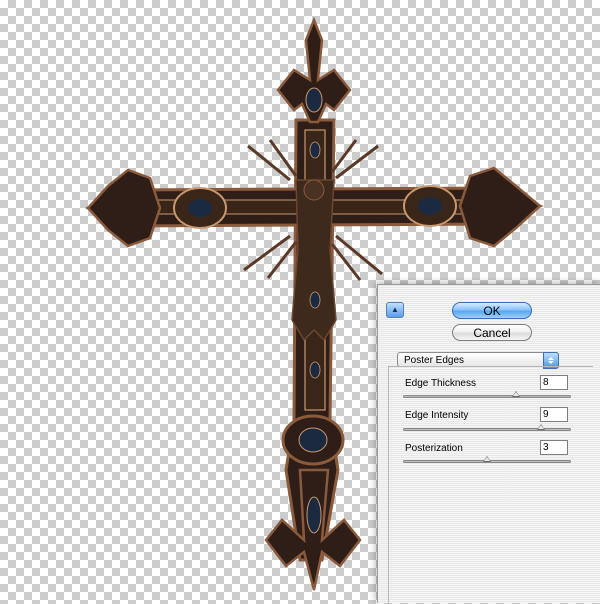  I want to click on cross-figure, so click(314, 260).